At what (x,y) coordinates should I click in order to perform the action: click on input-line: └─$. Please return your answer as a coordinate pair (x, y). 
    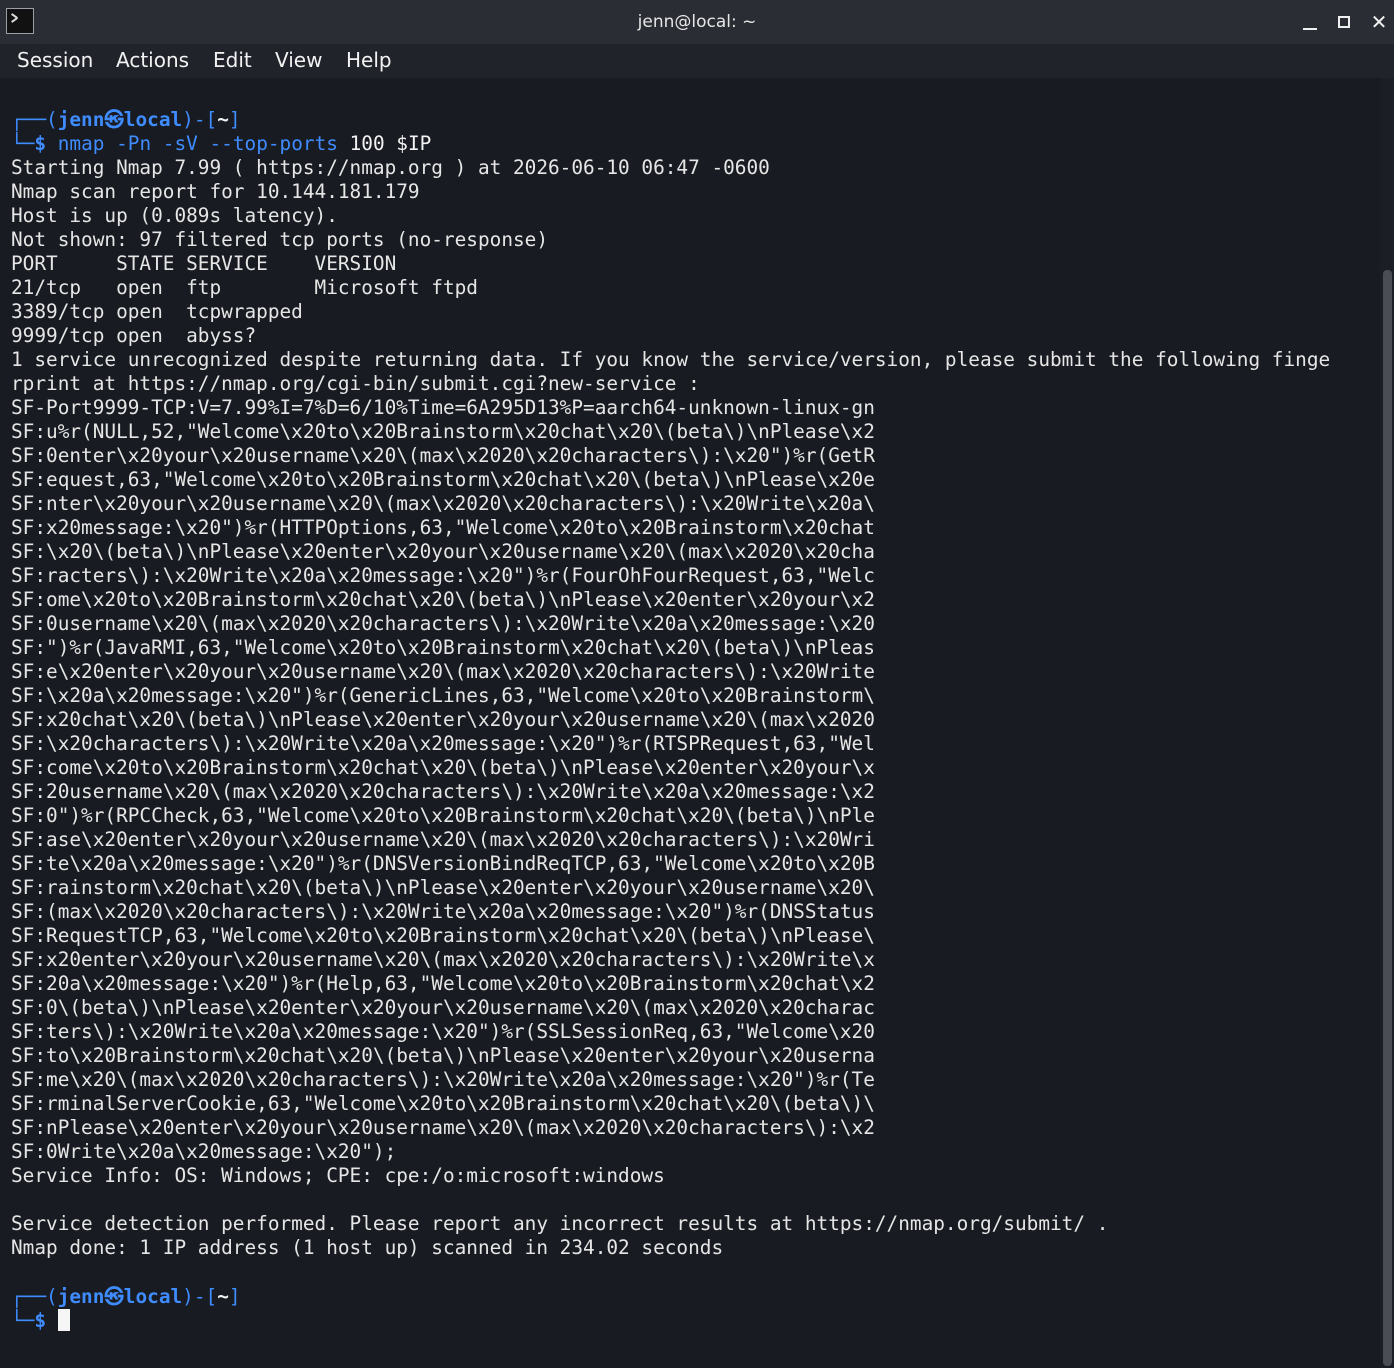
    Looking at the image, I should click on (40, 1321).